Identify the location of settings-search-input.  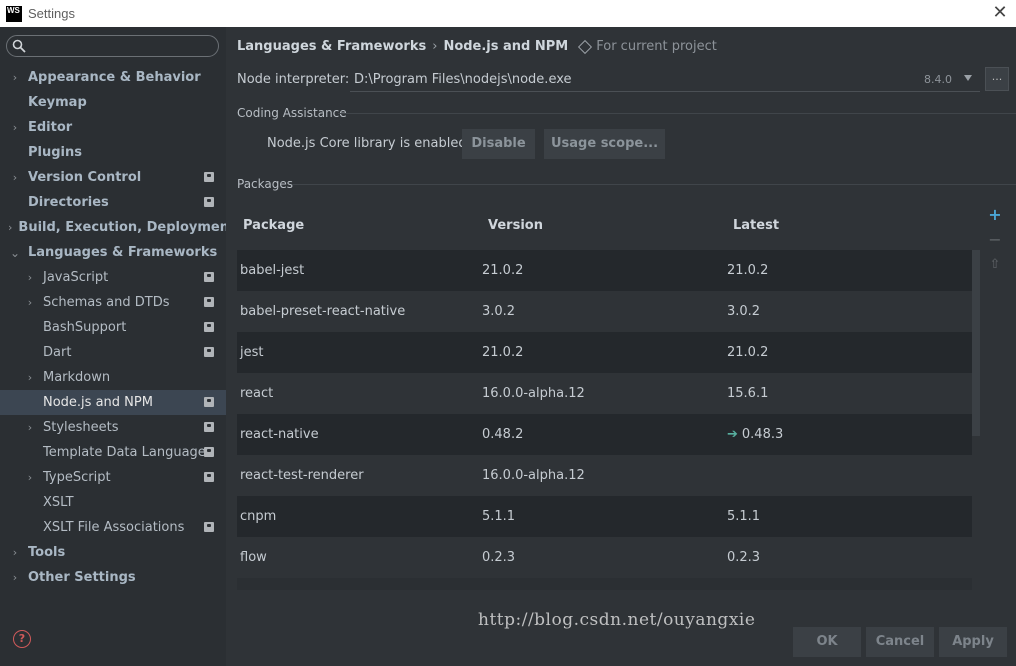
(112, 46).